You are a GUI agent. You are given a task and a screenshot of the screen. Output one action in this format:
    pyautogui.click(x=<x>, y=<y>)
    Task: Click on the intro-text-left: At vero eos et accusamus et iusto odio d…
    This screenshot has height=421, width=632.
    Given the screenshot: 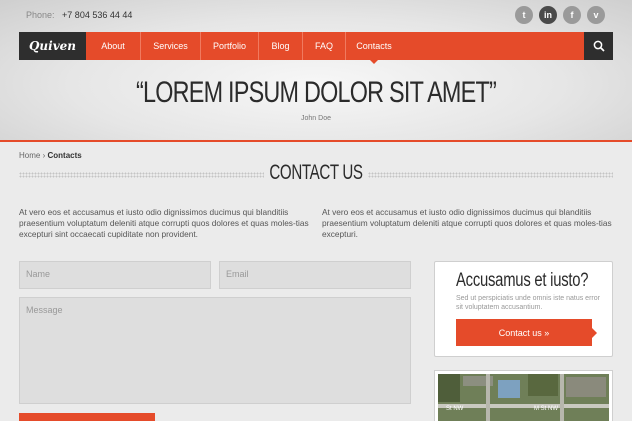 What is the action you would take?
    pyautogui.click(x=164, y=223)
    